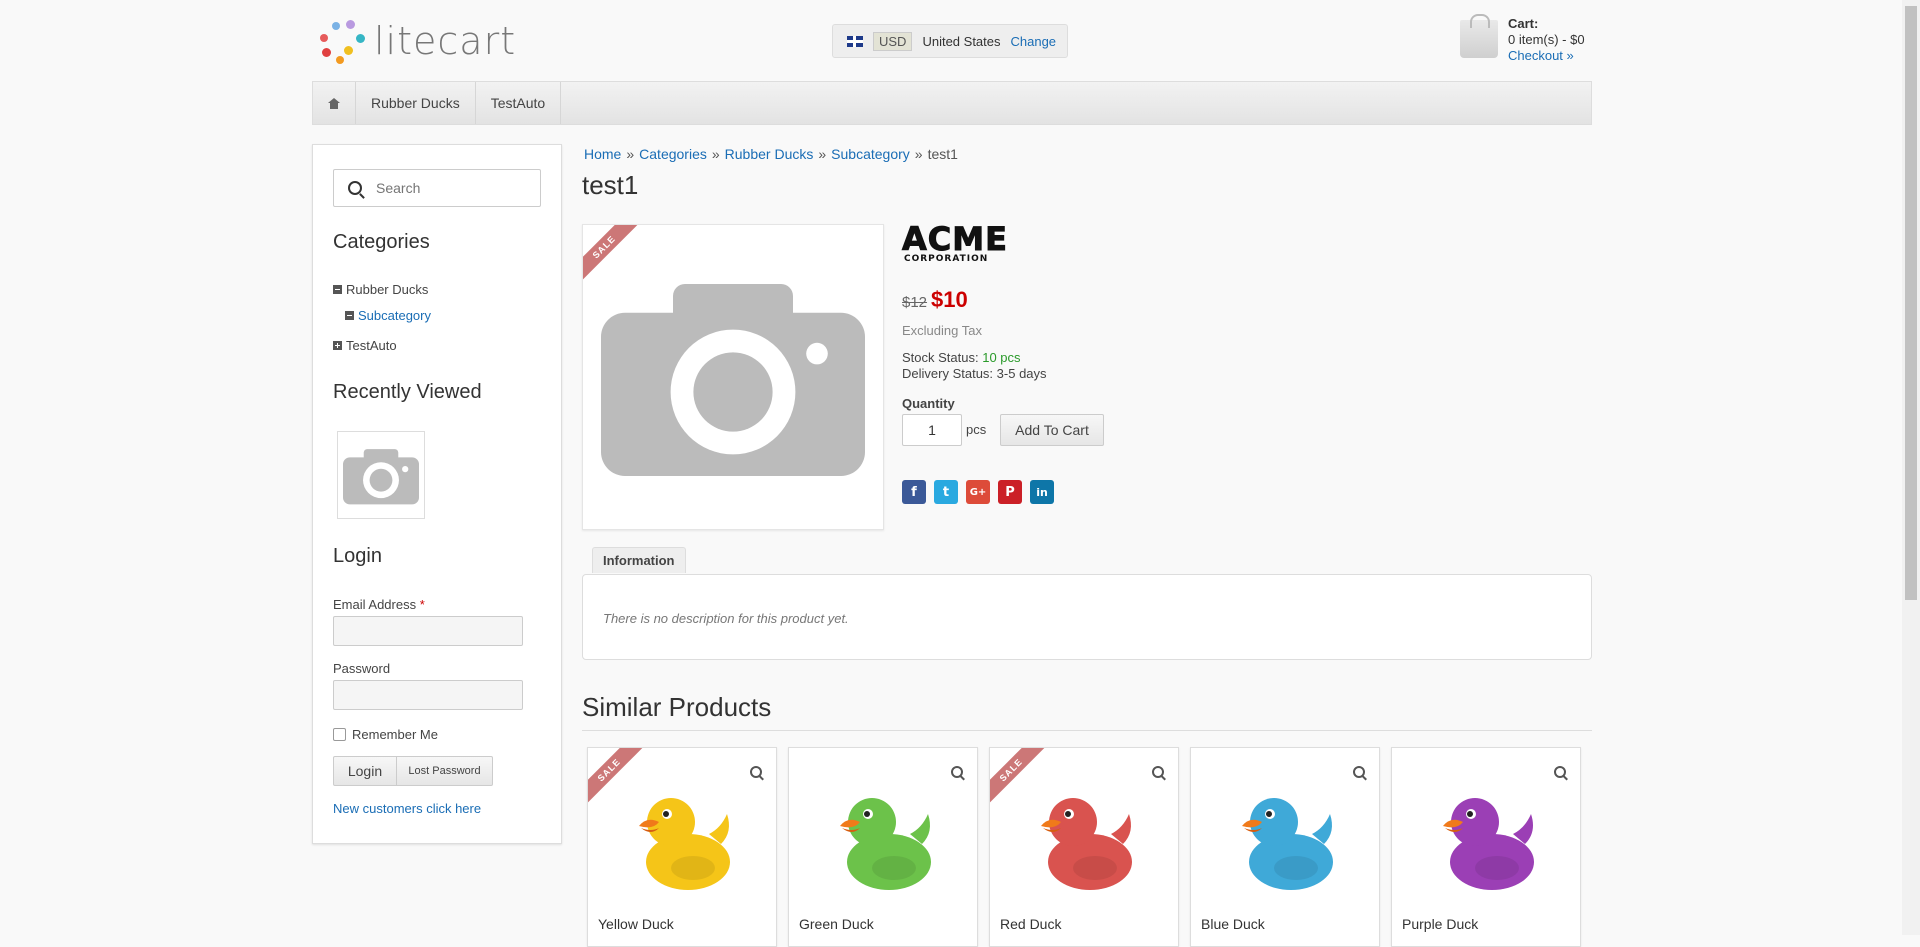  Describe the element at coordinates (385, 734) in the screenshot. I see `remember-me: Remember Me` at that location.